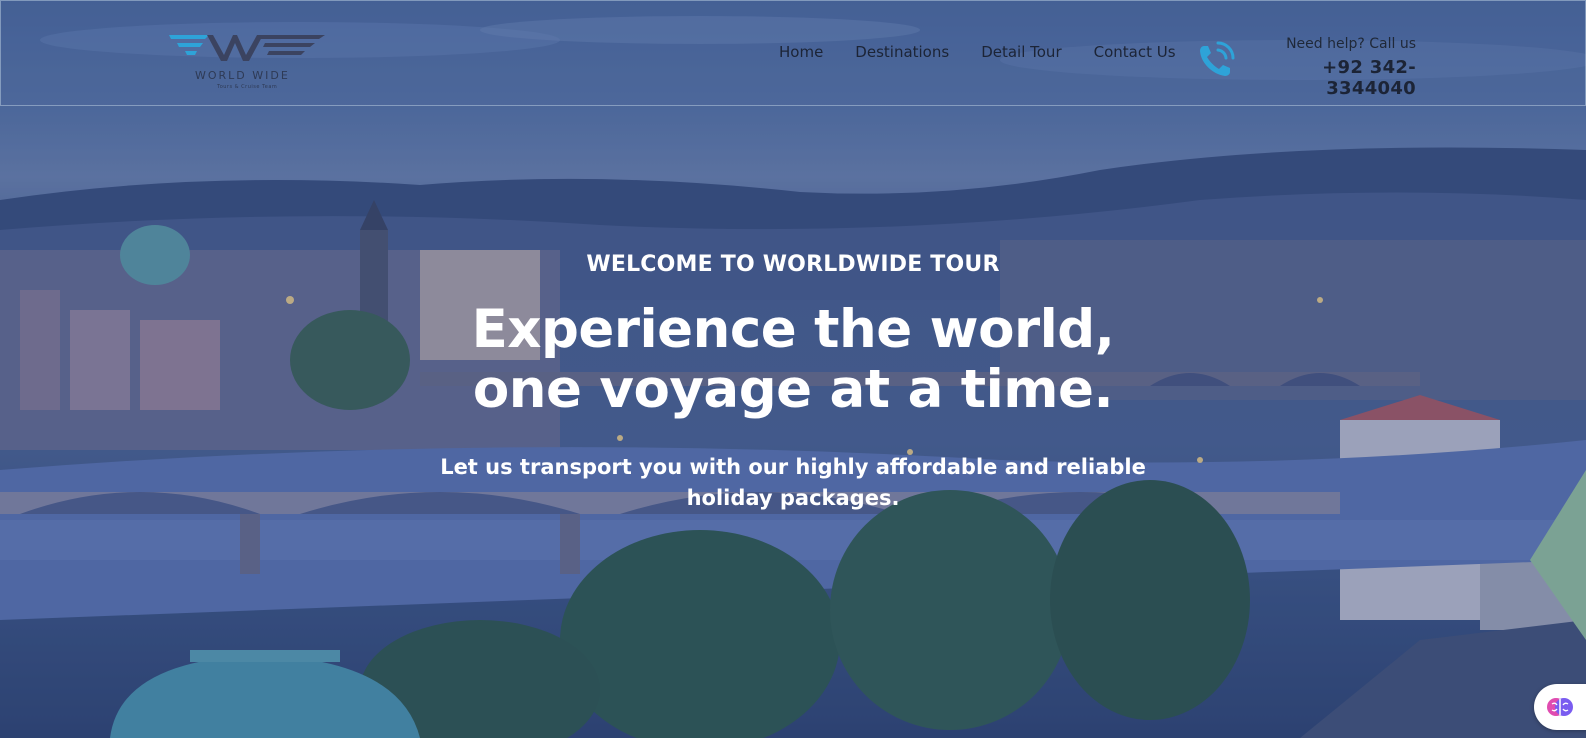 The height and width of the screenshot is (738, 1586). What do you see at coordinates (793, 389) in the screenshot?
I see `hero-headline-line-2: one voyage at a time.` at bounding box center [793, 389].